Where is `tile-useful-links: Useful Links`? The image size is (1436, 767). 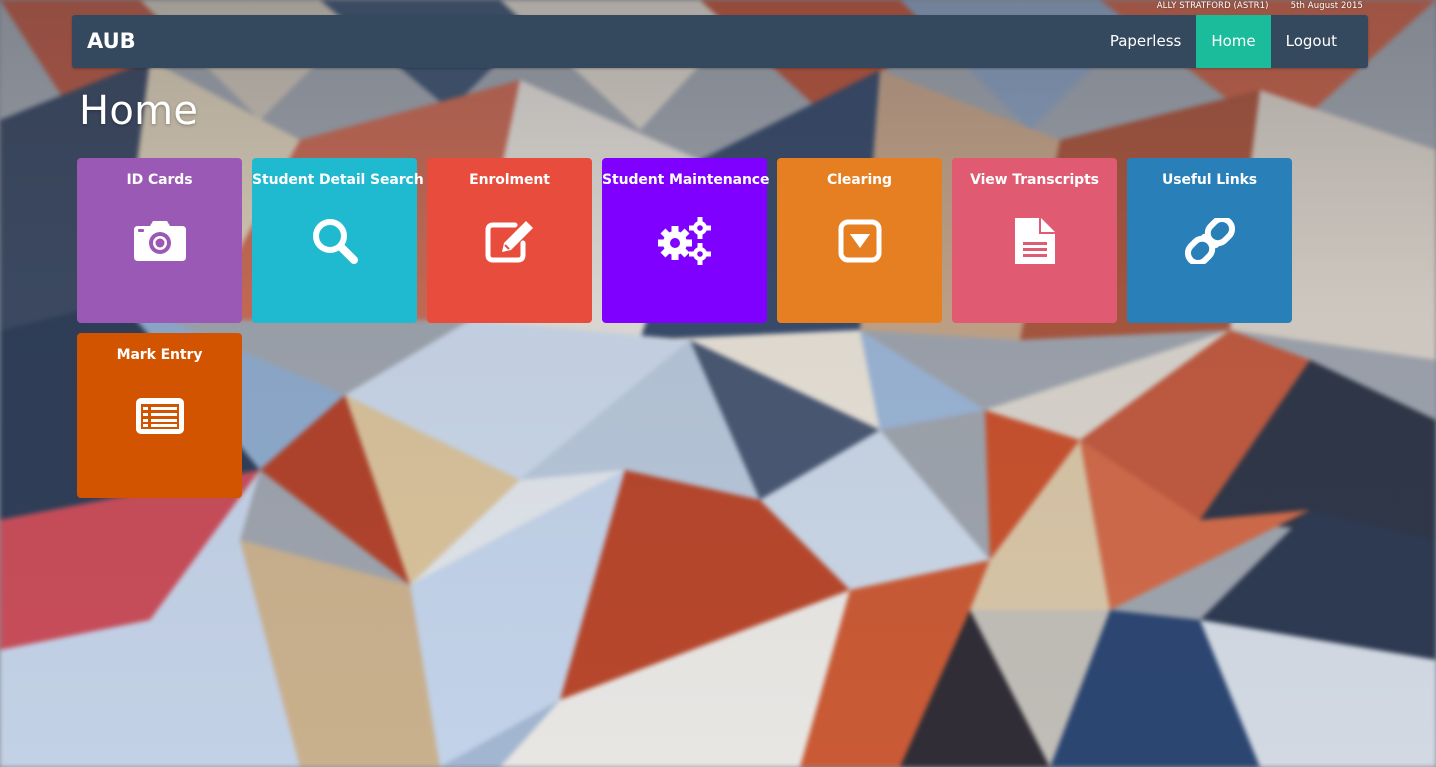
tile-useful-links: Useful Links is located at coordinates (1209, 240).